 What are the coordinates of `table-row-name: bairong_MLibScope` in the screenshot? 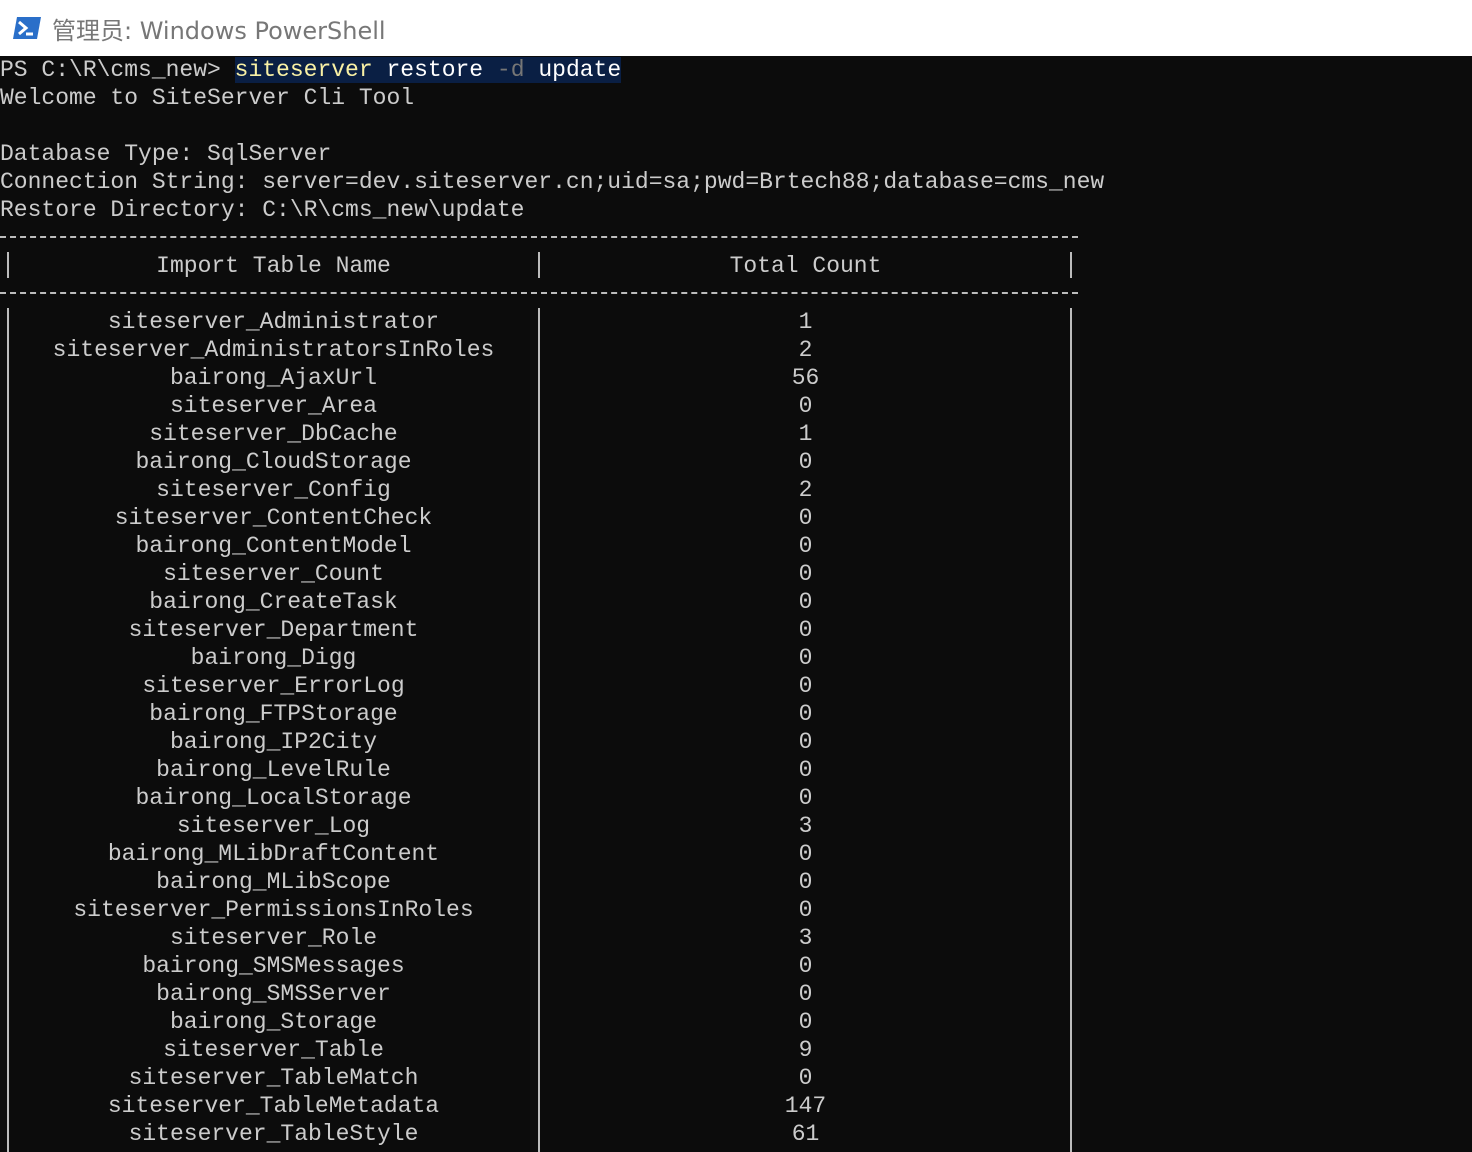 It's located at (273, 882).